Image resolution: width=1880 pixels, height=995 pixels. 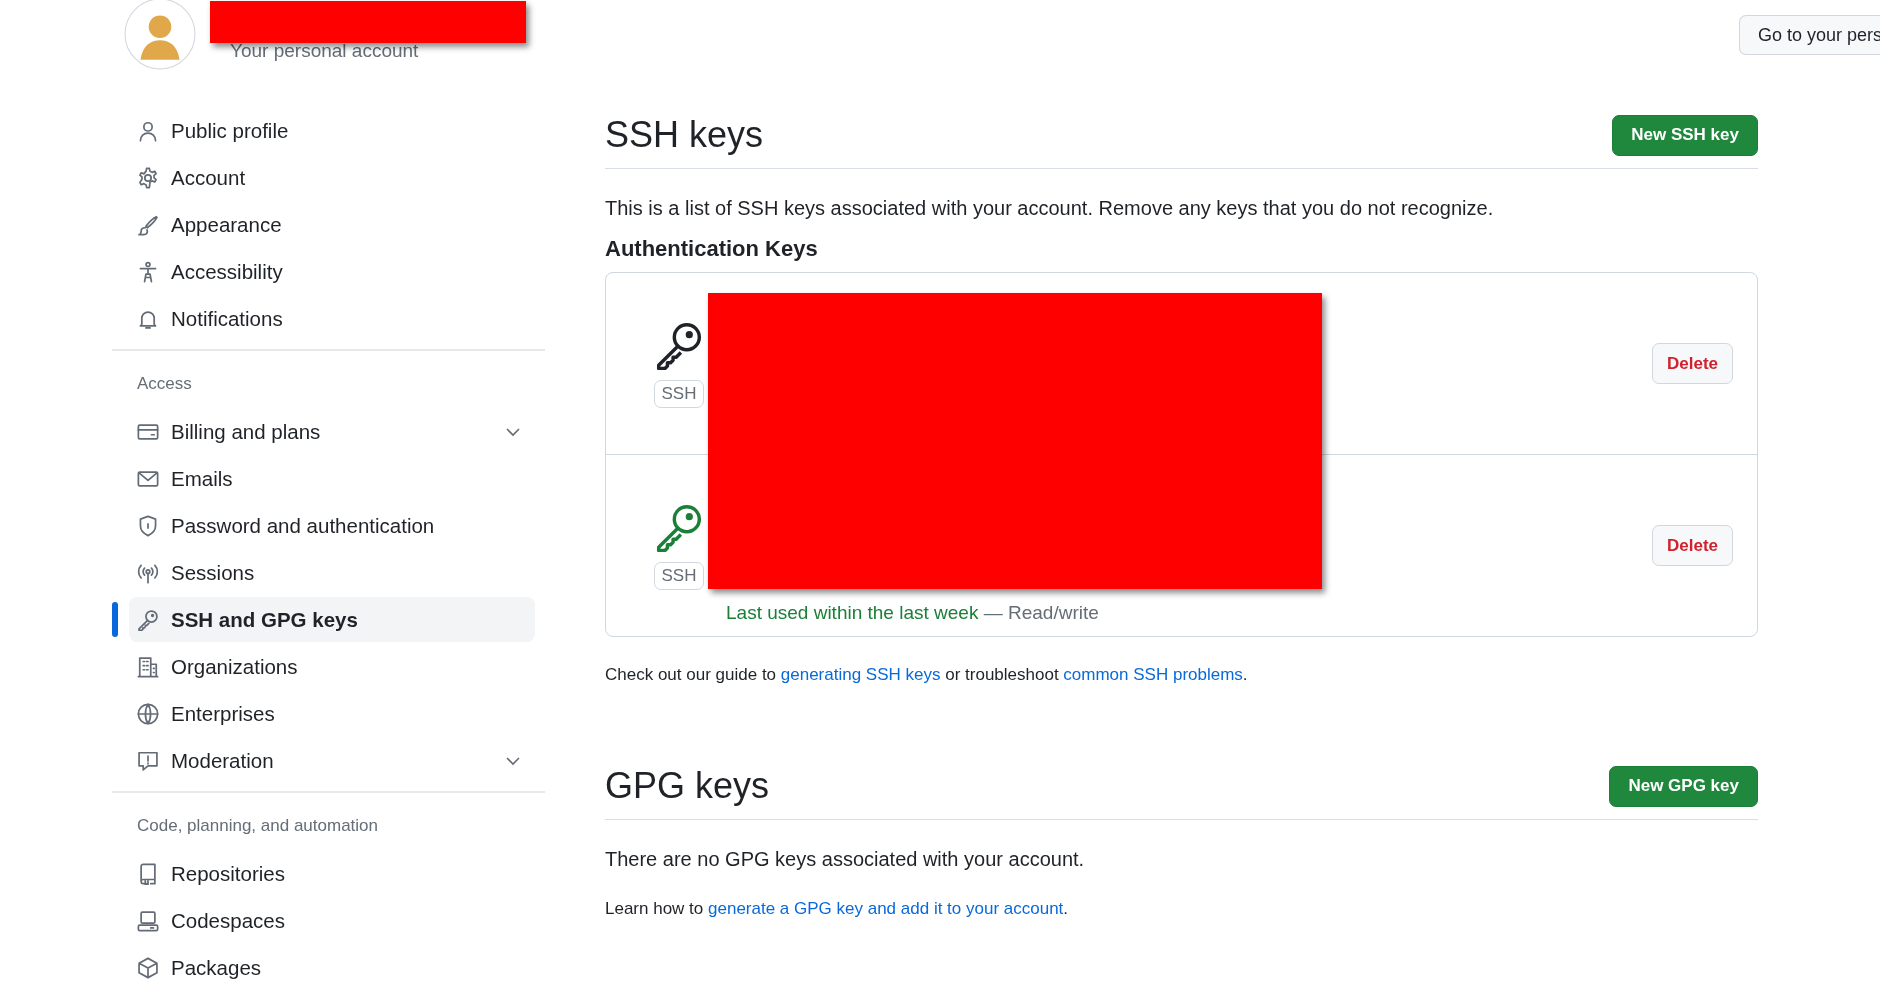 What do you see at coordinates (148, 525) in the screenshot?
I see `shield-icon` at bounding box center [148, 525].